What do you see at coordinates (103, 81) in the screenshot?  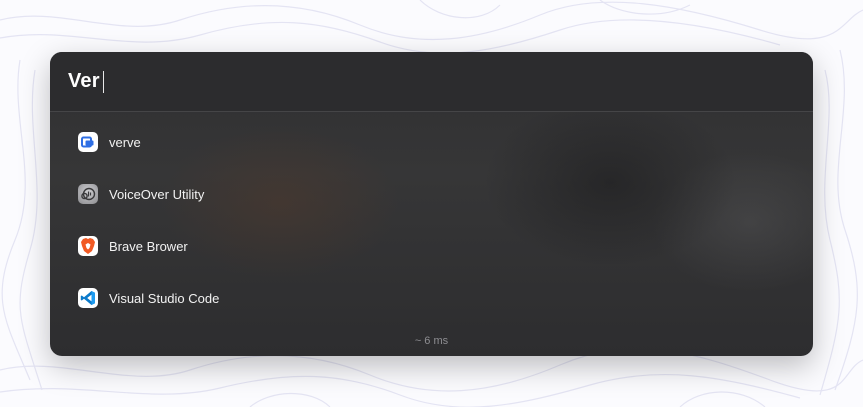 I see `text-caret` at bounding box center [103, 81].